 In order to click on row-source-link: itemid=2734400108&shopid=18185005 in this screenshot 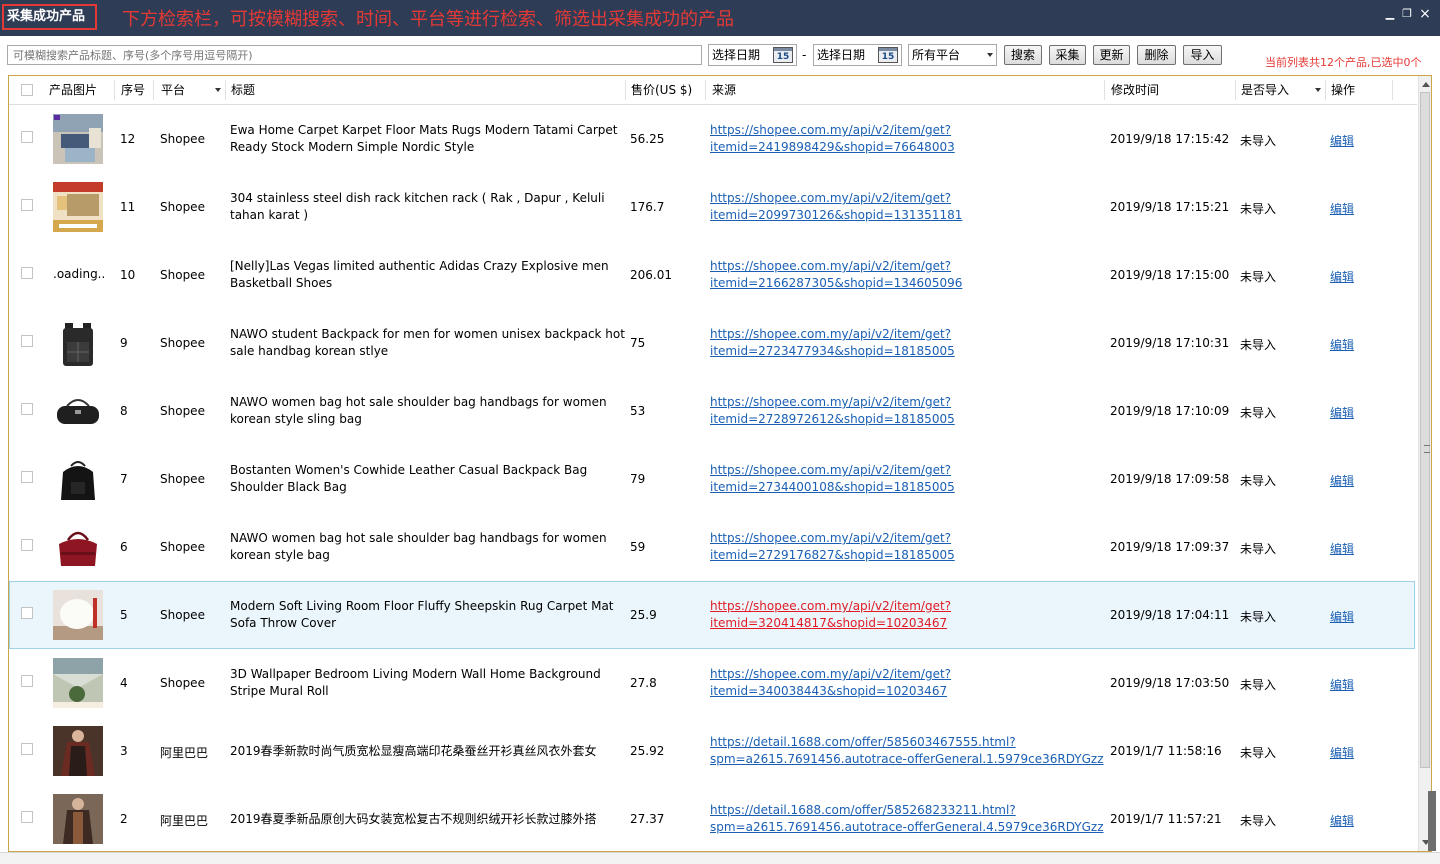, I will do `click(832, 487)`.